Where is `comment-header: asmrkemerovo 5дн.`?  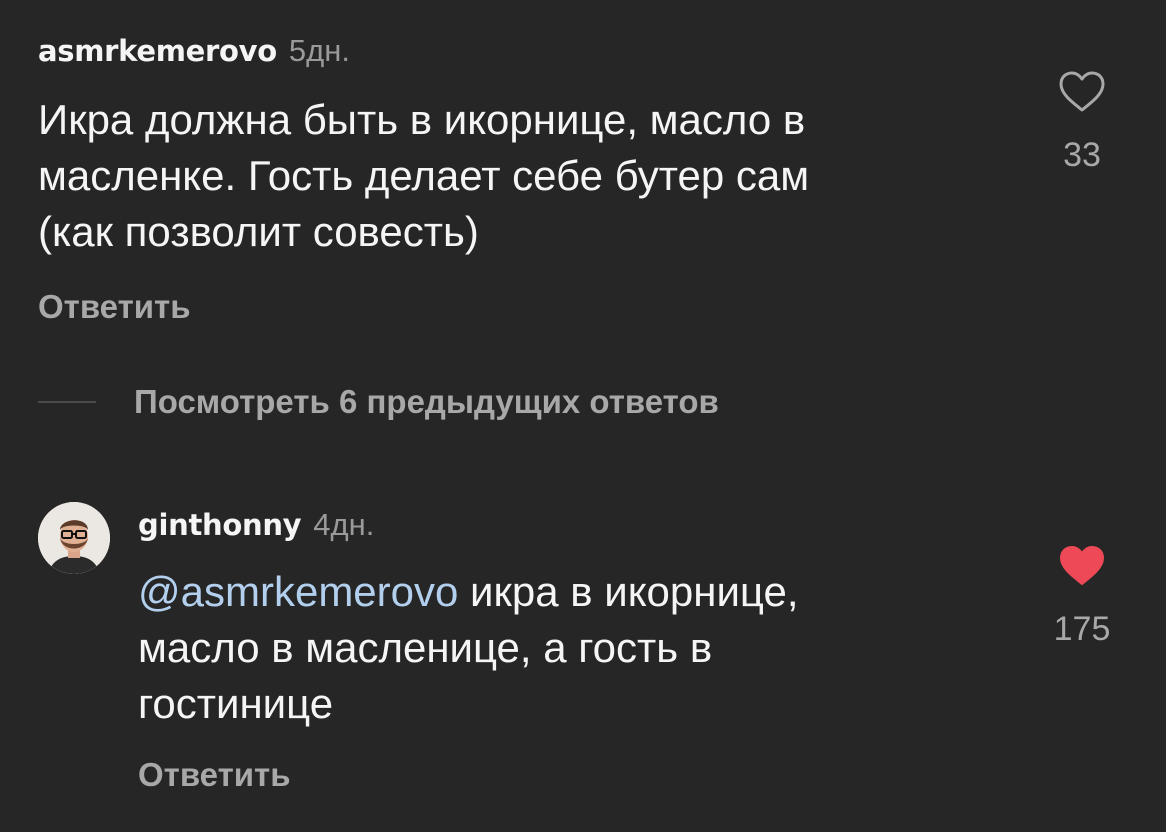
comment-header: asmrkemerovo 5дн. is located at coordinates (194, 54).